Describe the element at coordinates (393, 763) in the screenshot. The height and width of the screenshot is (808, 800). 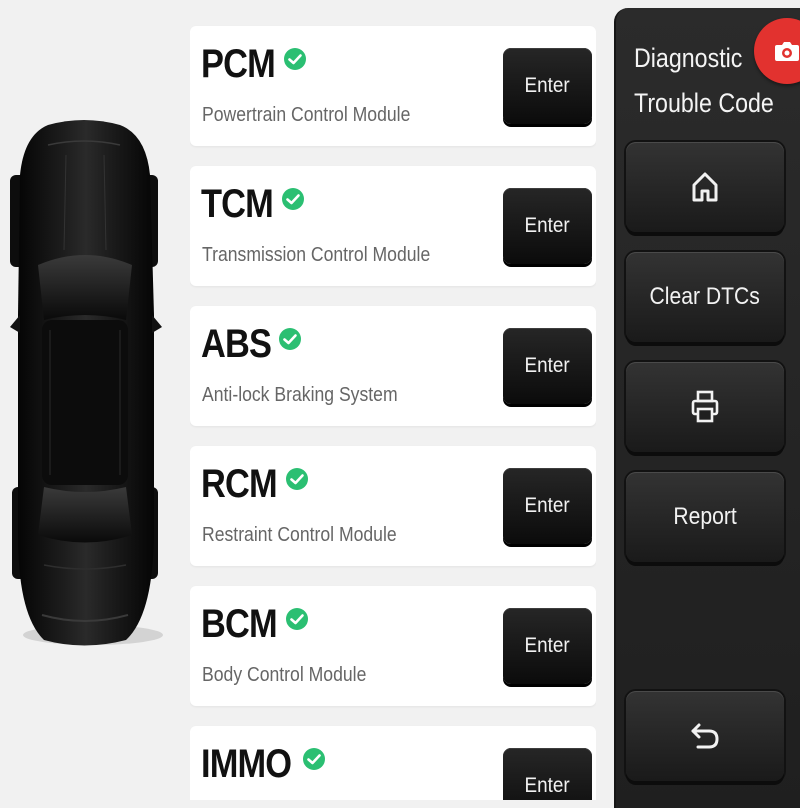
I see `module-card-immo: IMMO Enter` at that location.